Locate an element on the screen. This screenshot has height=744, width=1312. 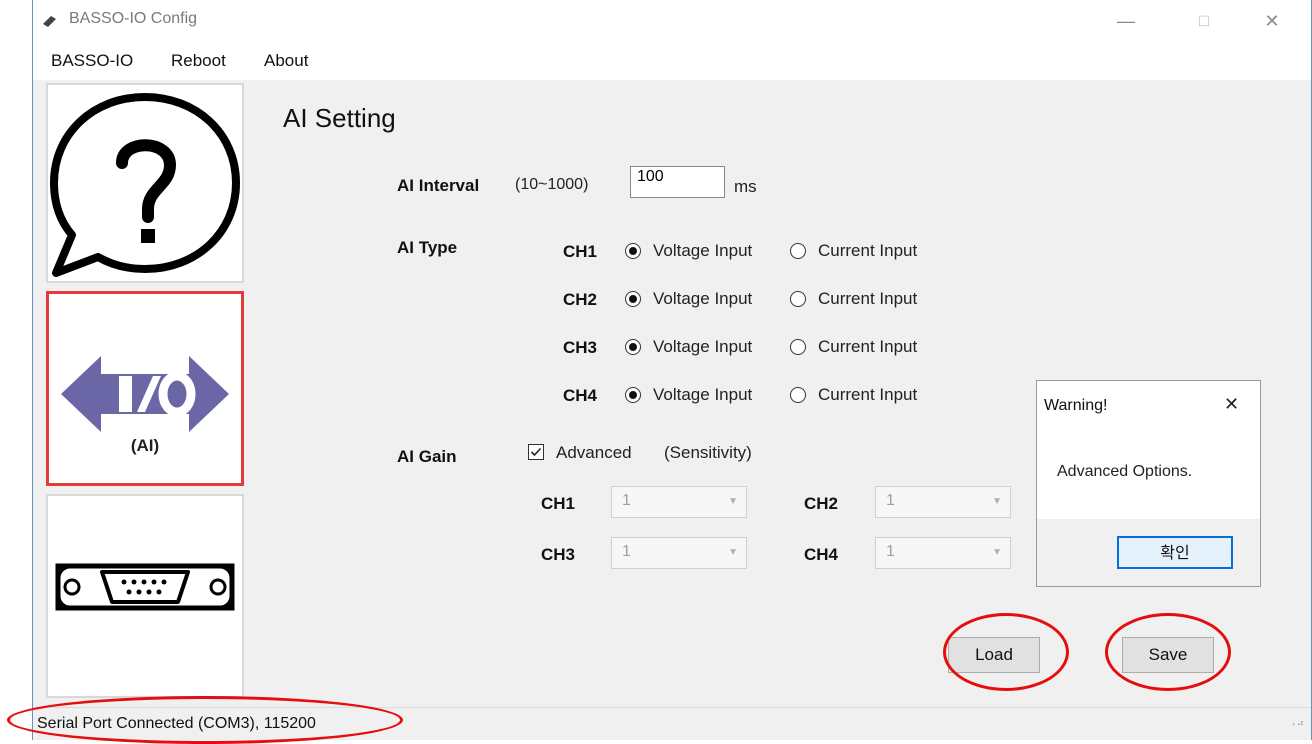
sidebar-ai-label: (AI) is located at coordinates (145, 445).